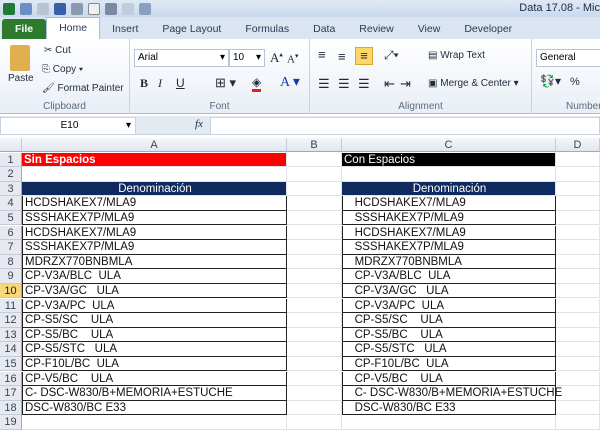  Describe the element at coordinates (154, 233) in the screenshot. I see `cell-a6: HCDSHAKEX7/MLA9` at that location.